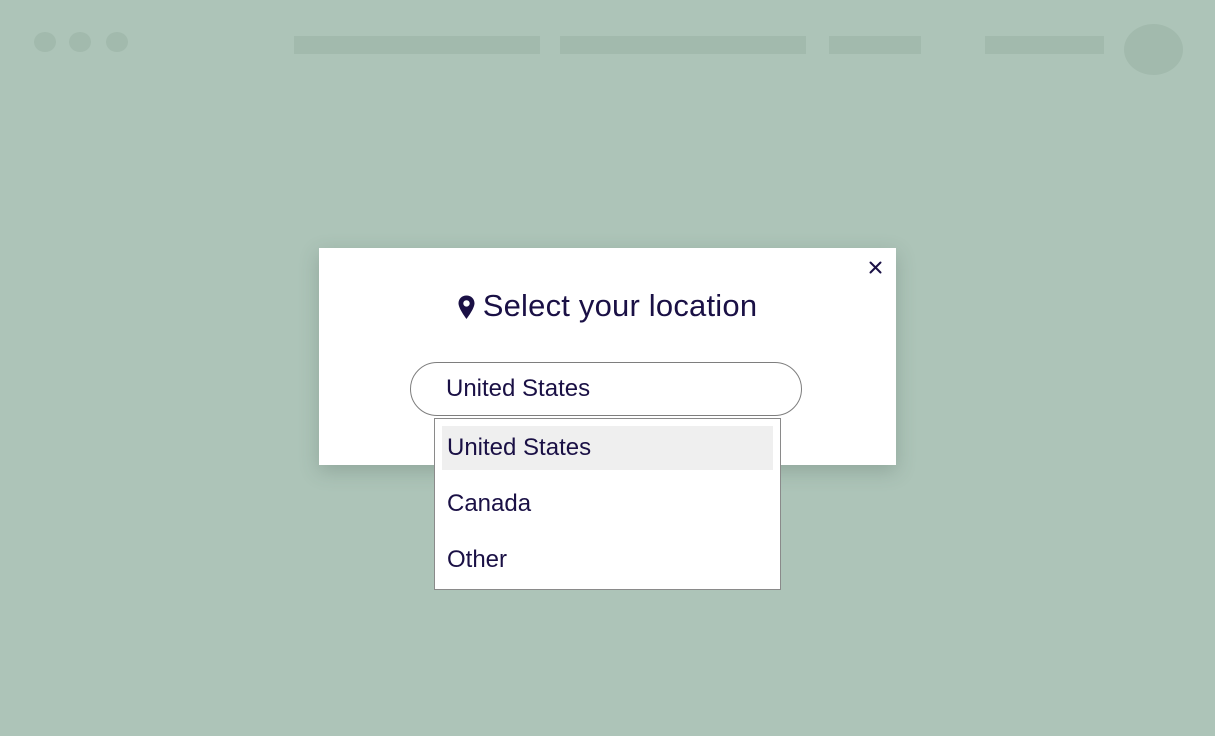 The width and height of the screenshot is (1215, 736). Describe the element at coordinates (606, 389) in the screenshot. I see `location-select: United States` at that location.